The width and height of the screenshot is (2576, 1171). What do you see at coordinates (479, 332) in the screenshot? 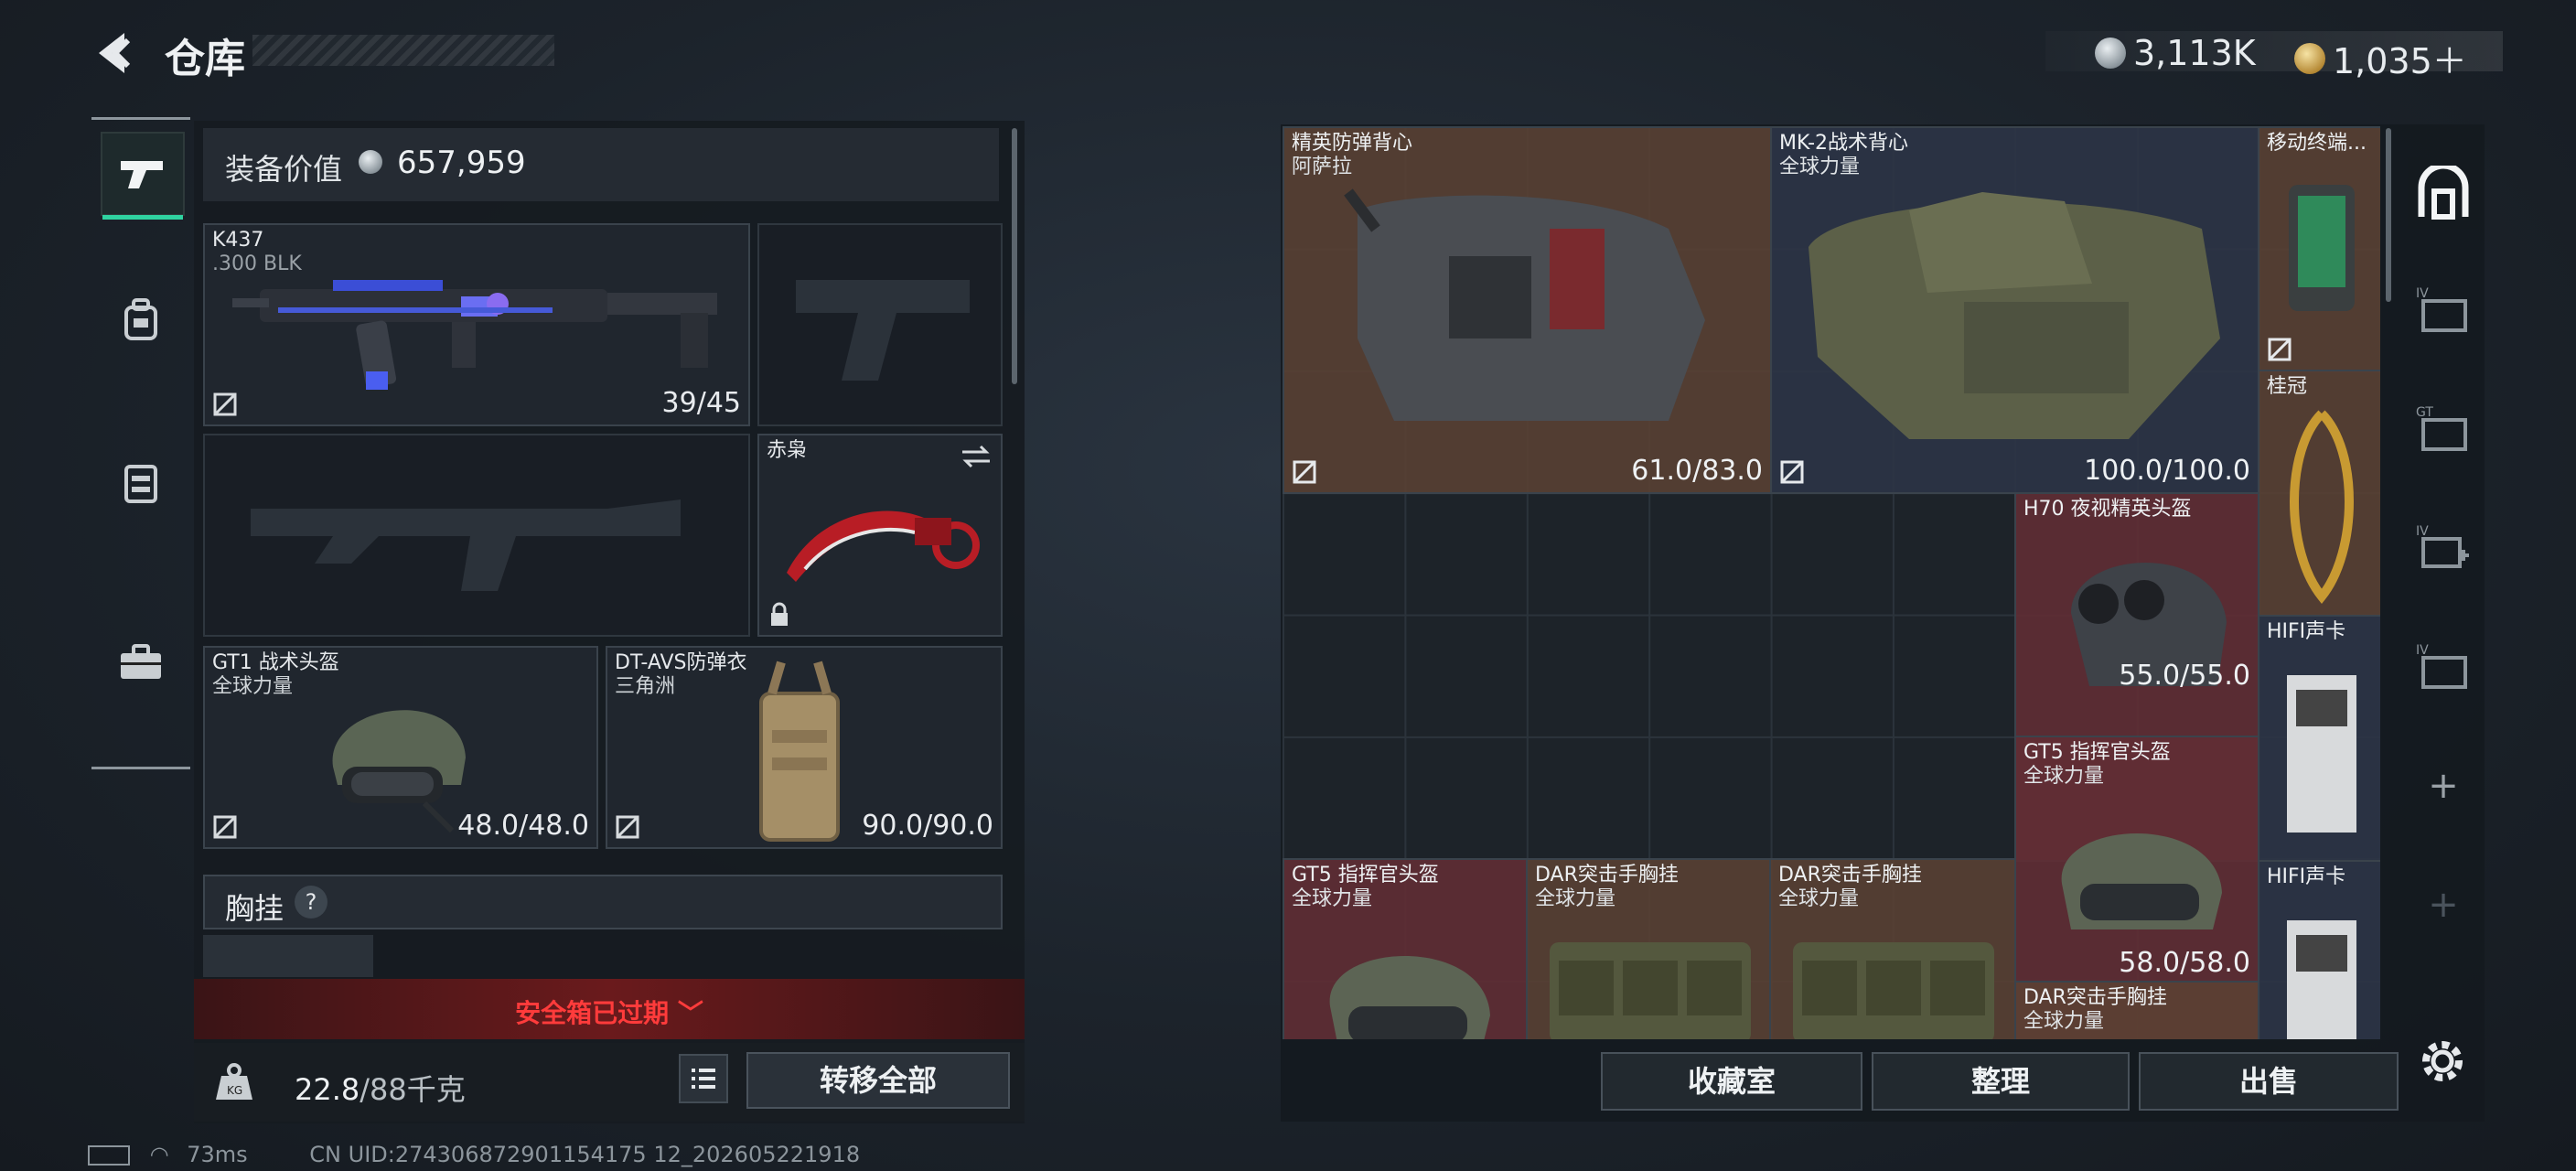
I see `rifle-image` at bounding box center [479, 332].